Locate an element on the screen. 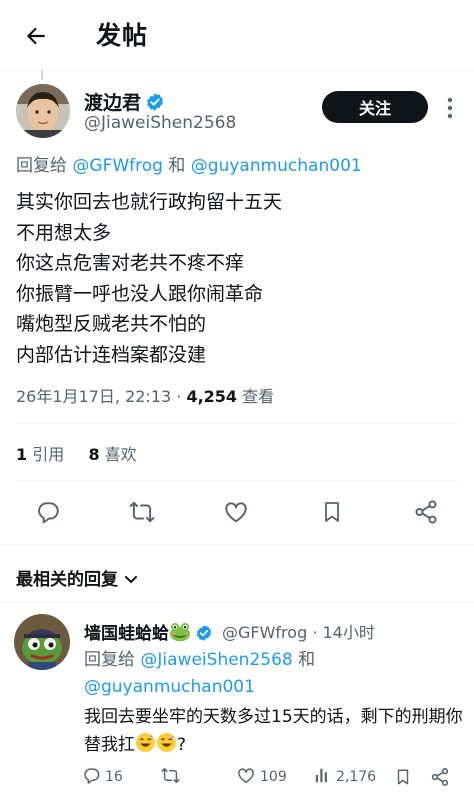 Image resolution: width=474 pixels, height=800 pixels. reply-author-name: 墙国蛙蛤蛤 is located at coordinates (148, 633).